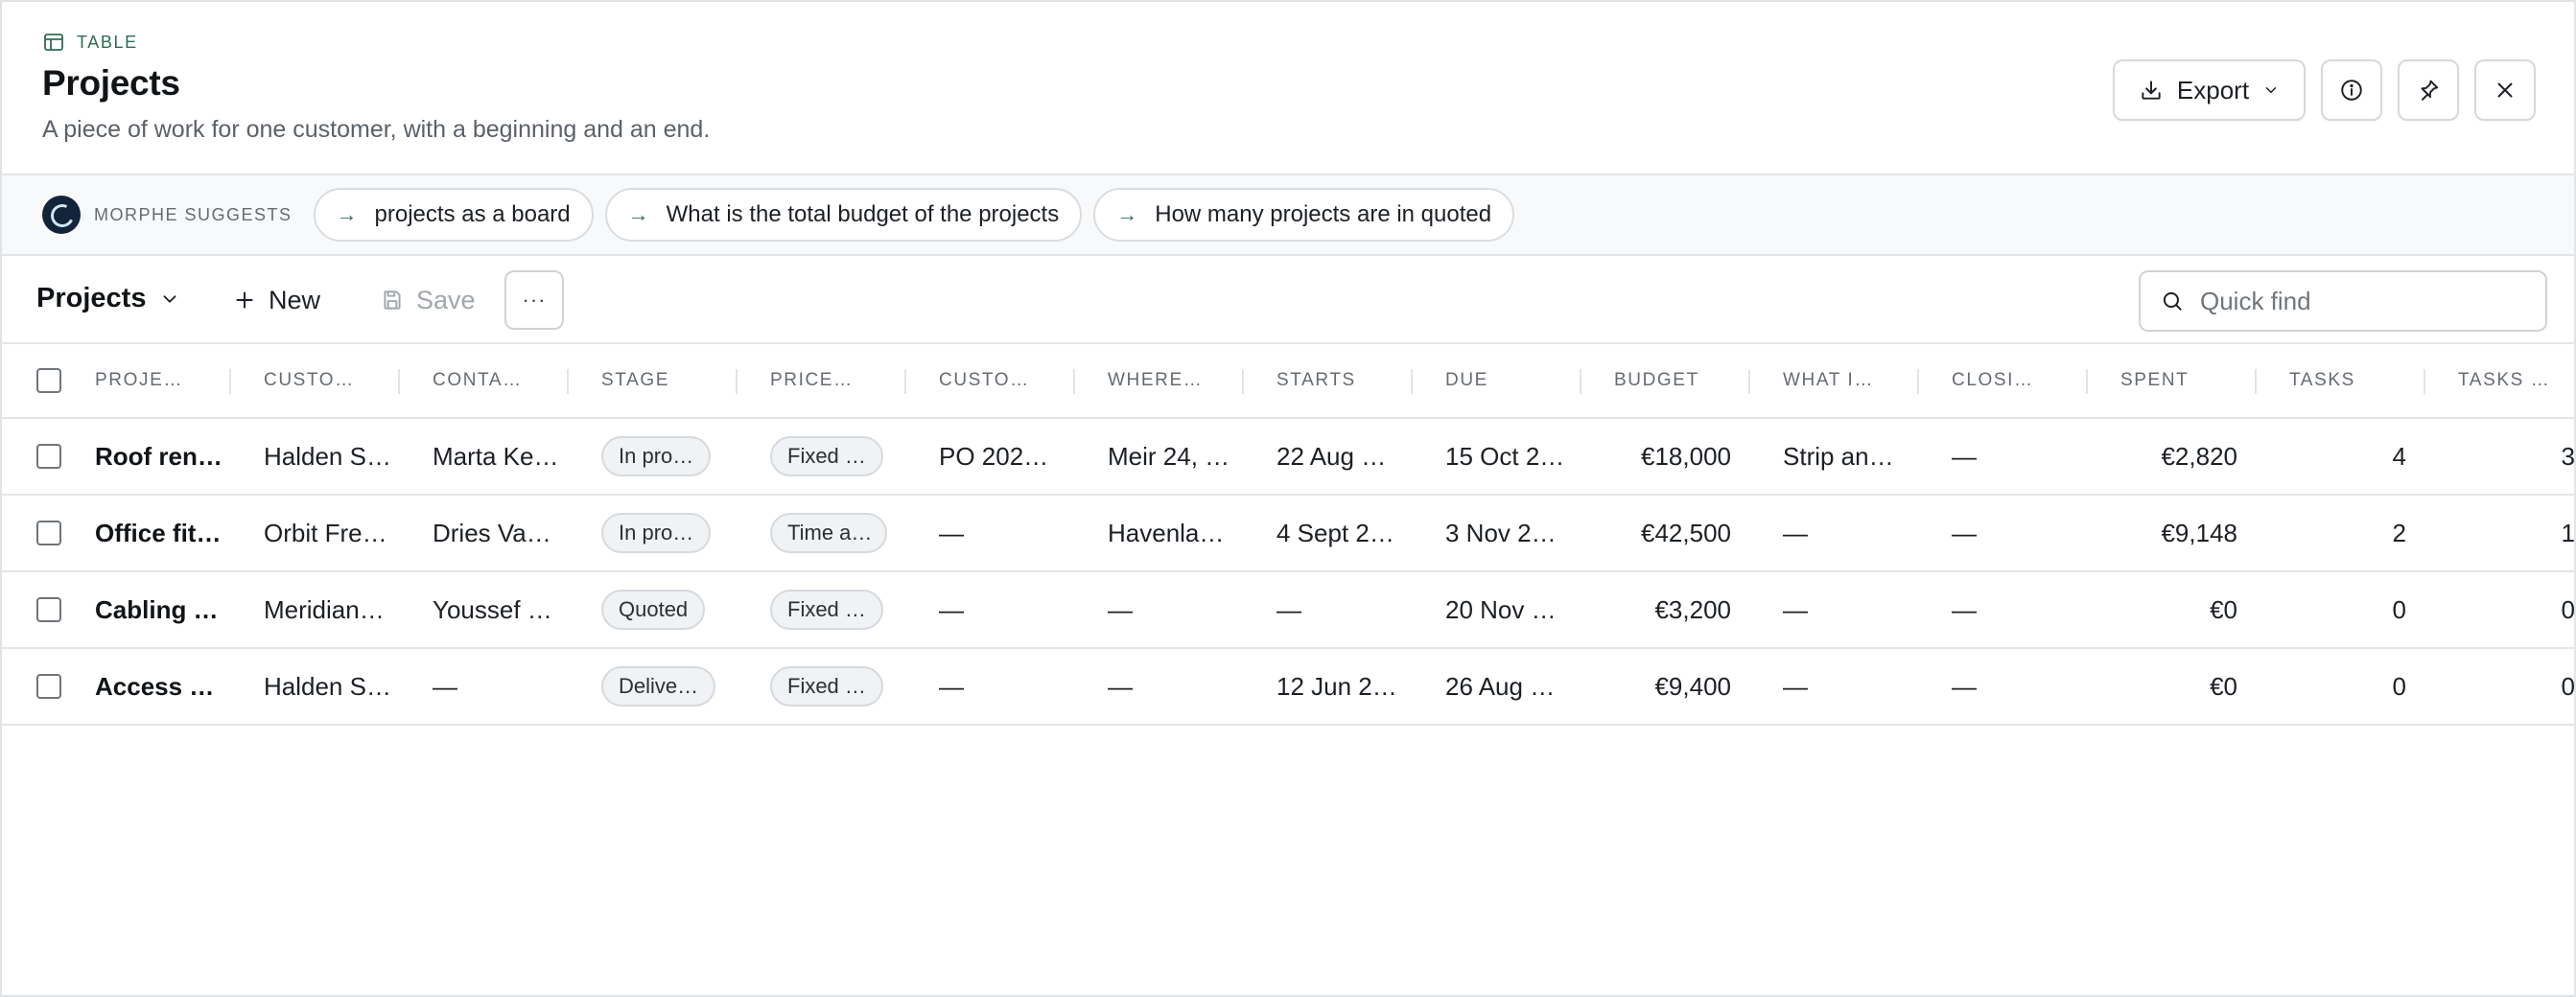 Image resolution: width=2576 pixels, height=997 pixels. Describe the element at coordinates (2568, 532) in the screenshot. I see `table-cell: 1` at that location.